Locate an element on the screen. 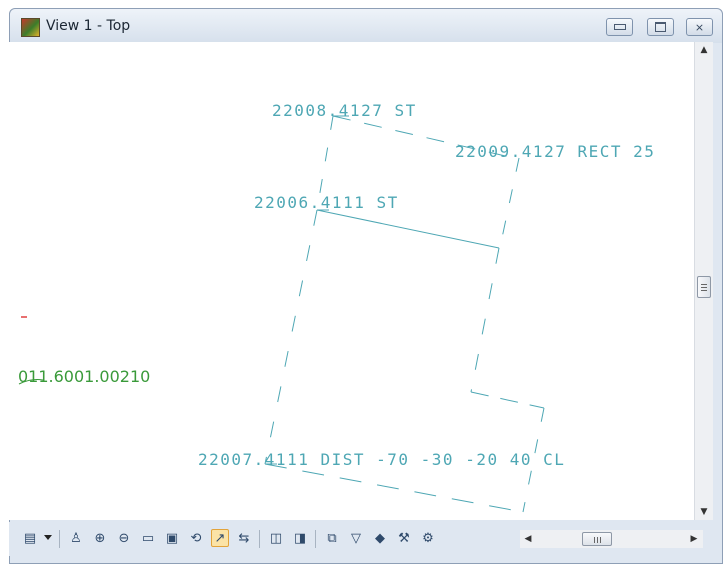 The width and height of the screenshot is (723, 564). bottom-dashed-edge is located at coordinates (394, 488).